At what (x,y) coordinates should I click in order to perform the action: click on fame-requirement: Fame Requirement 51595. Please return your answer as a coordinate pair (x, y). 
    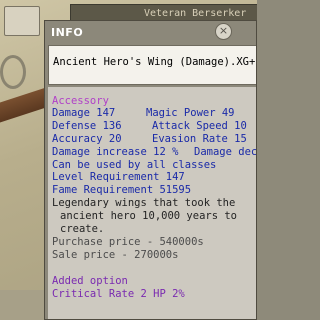
    Looking at the image, I should click on (122, 190).